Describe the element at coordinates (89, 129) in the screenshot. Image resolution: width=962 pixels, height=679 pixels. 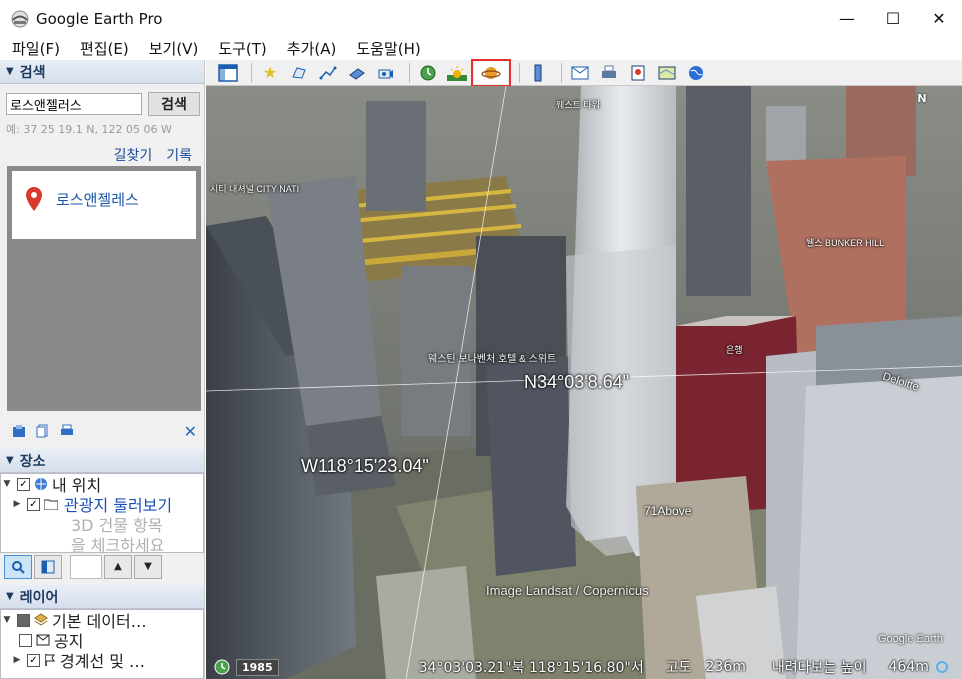
I see `search-hint: 예: 37 25 19.1 N, 122 05 06 W` at that location.